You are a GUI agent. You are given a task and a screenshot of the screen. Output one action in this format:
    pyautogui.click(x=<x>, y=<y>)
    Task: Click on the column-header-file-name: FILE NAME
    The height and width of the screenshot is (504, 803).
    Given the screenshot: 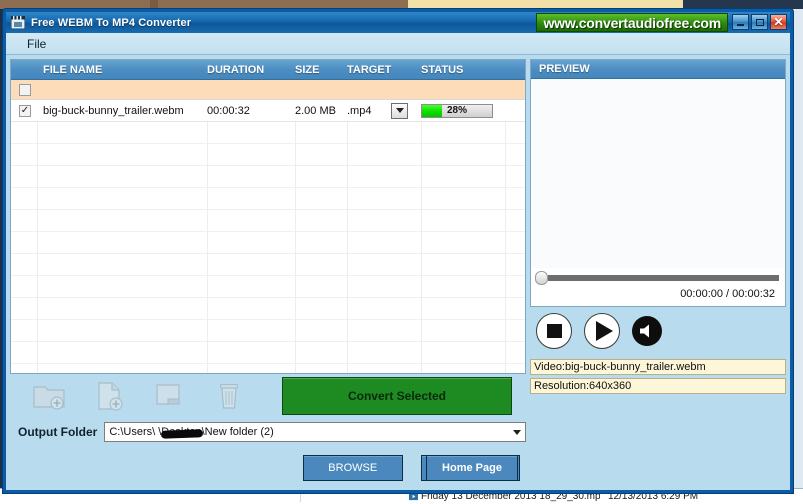 What is the action you would take?
    pyautogui.click(x=122, y=70)
    